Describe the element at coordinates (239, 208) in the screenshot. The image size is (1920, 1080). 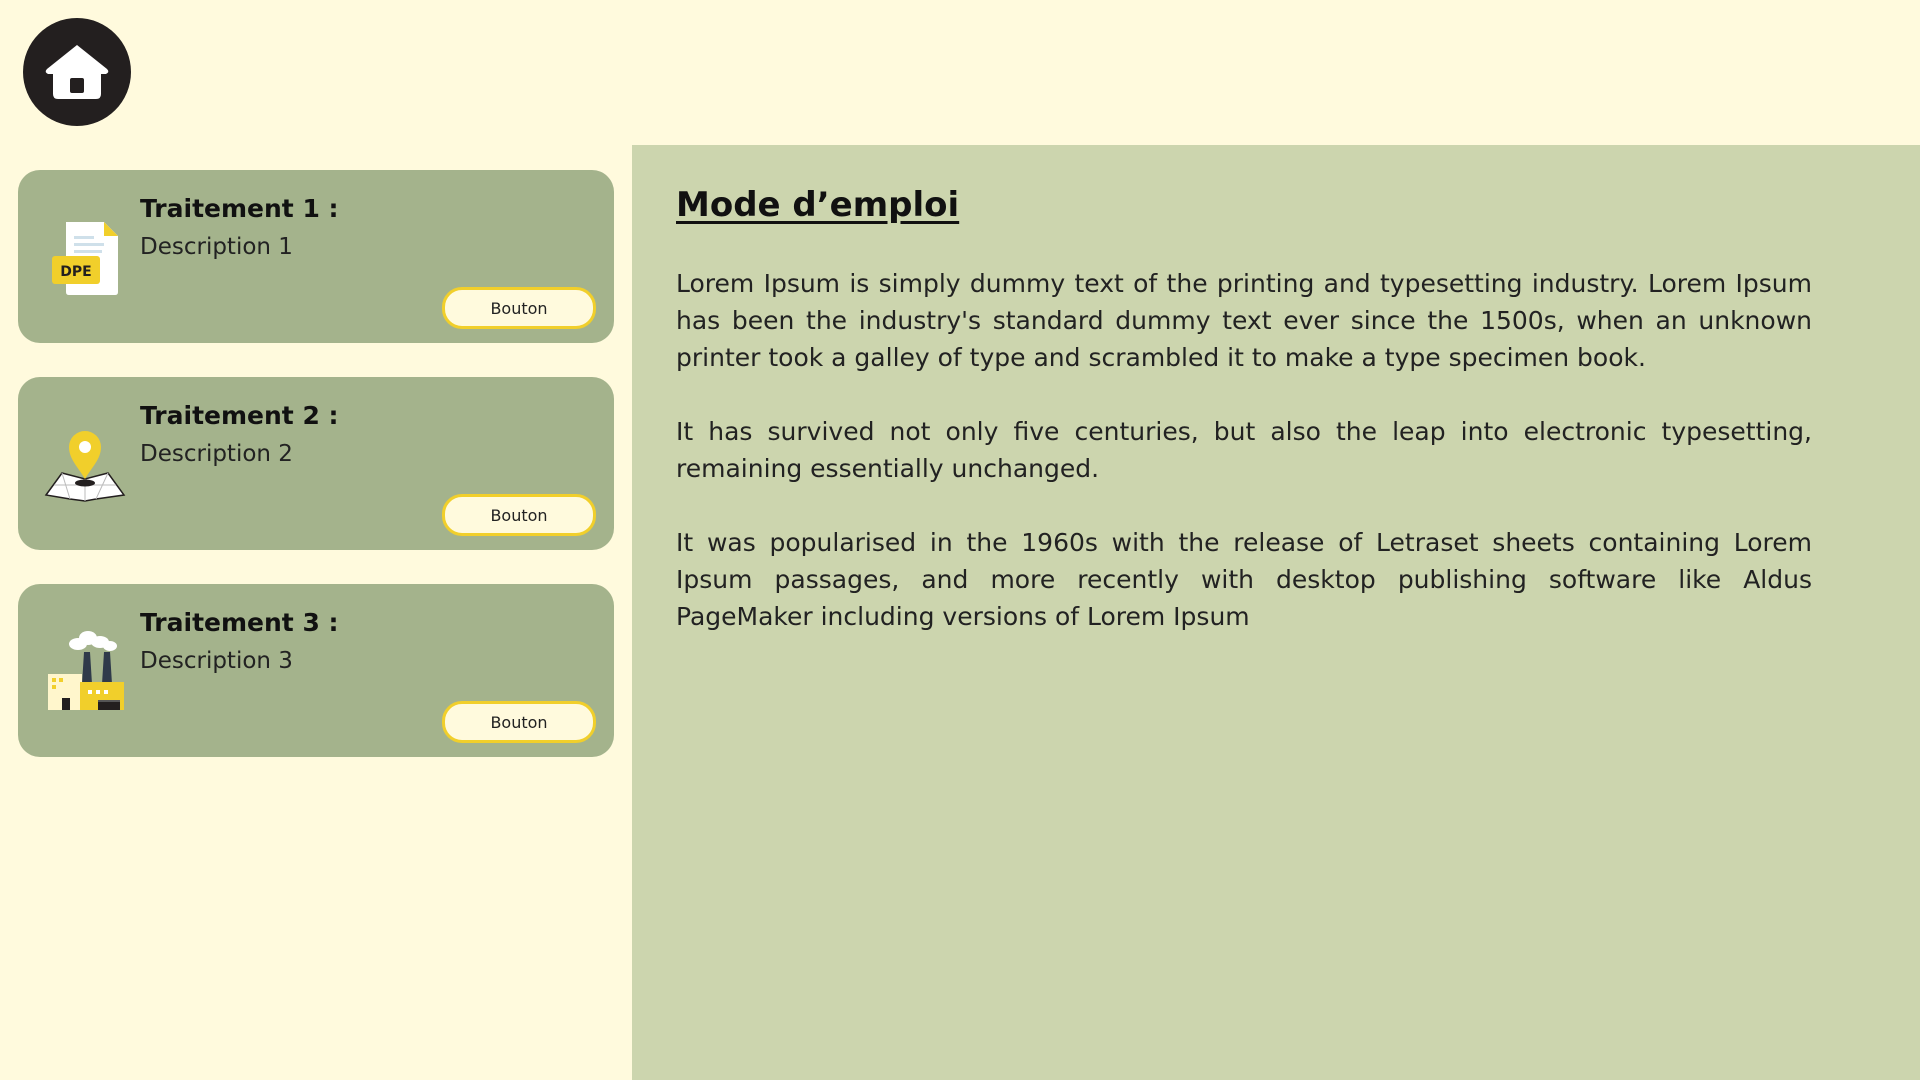
I see `card-title: Traitement 1 :` at that location.